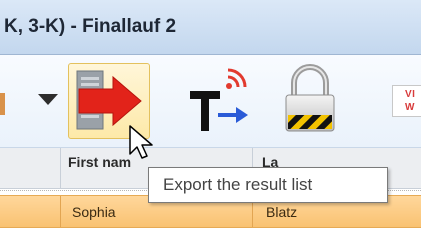 This screenshot has width=421, height=242. I want to click on cell-last-name: Blatz, so click(281, 212).